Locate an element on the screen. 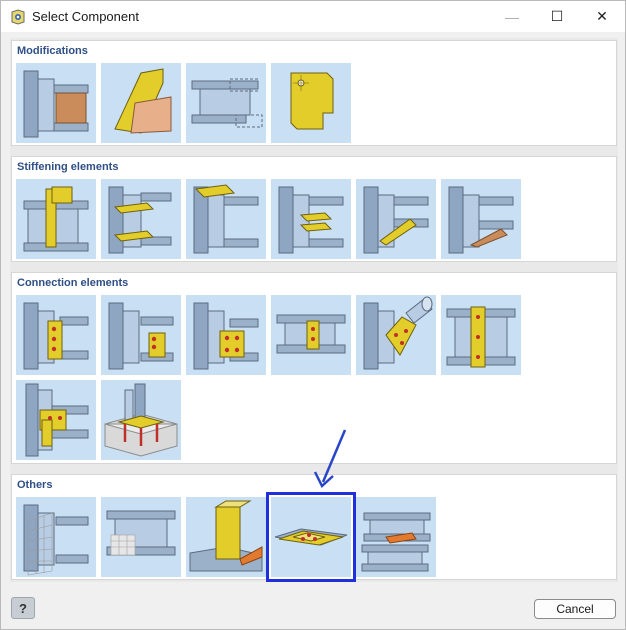  tile-other-beam-overlap is located at coordinates (396, 537).